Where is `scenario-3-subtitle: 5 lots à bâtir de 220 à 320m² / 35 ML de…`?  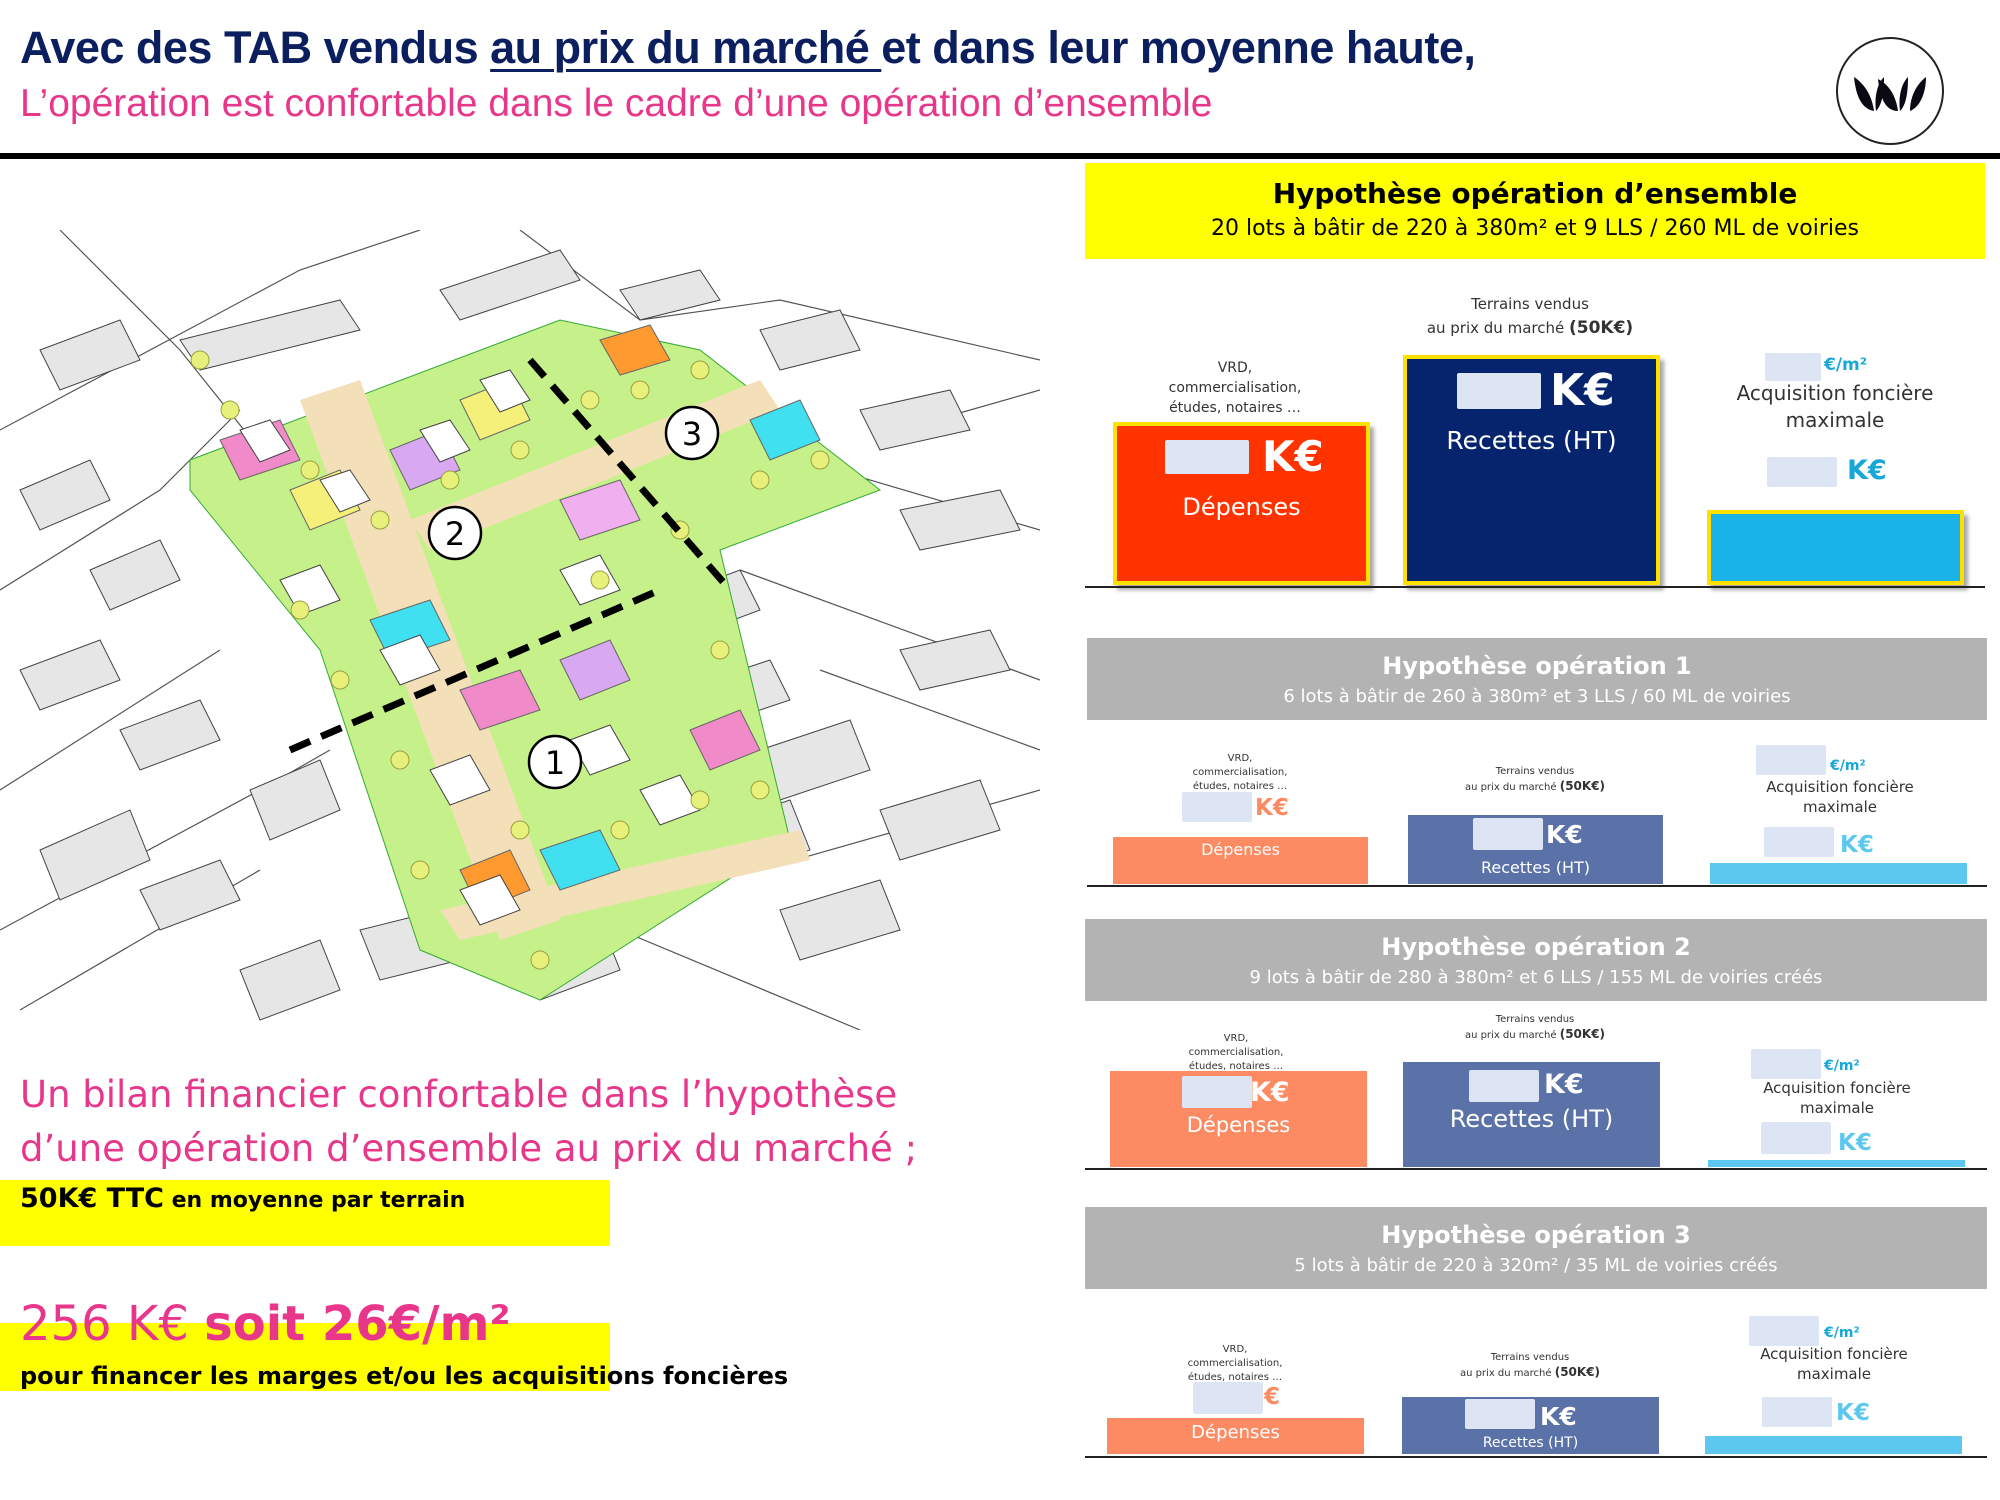 scenario-3-subtitle: 5 lots à bâtir de 220 à 320m² / 35 ML de… is located at coordinates (1536, 1265).